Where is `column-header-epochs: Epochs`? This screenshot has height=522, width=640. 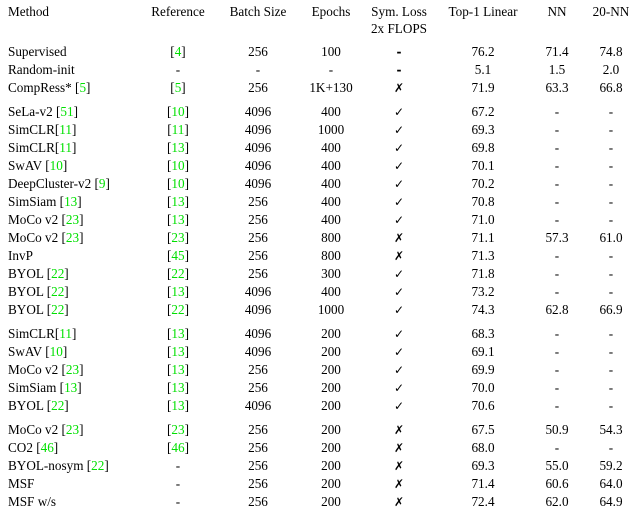 column-header-epochs: Epochs is located at coordinates (331, 11).